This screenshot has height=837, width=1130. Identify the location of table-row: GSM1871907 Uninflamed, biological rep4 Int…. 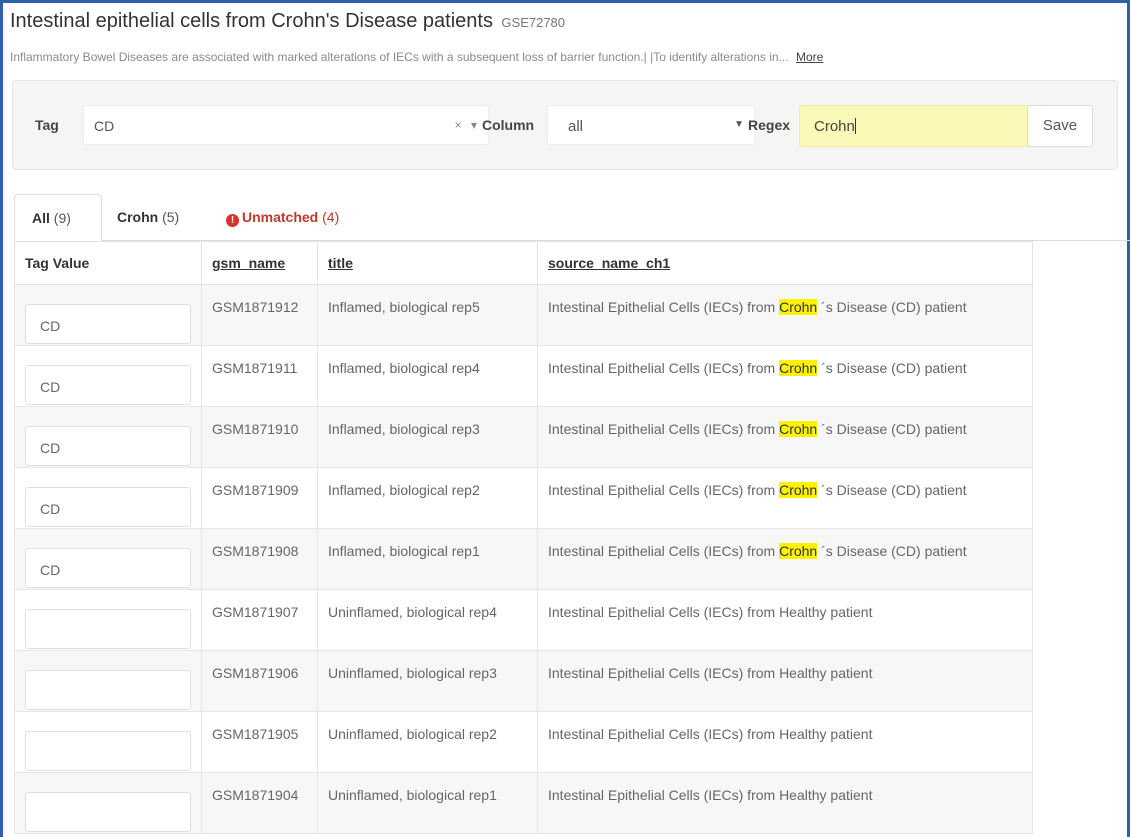
(523, 620).